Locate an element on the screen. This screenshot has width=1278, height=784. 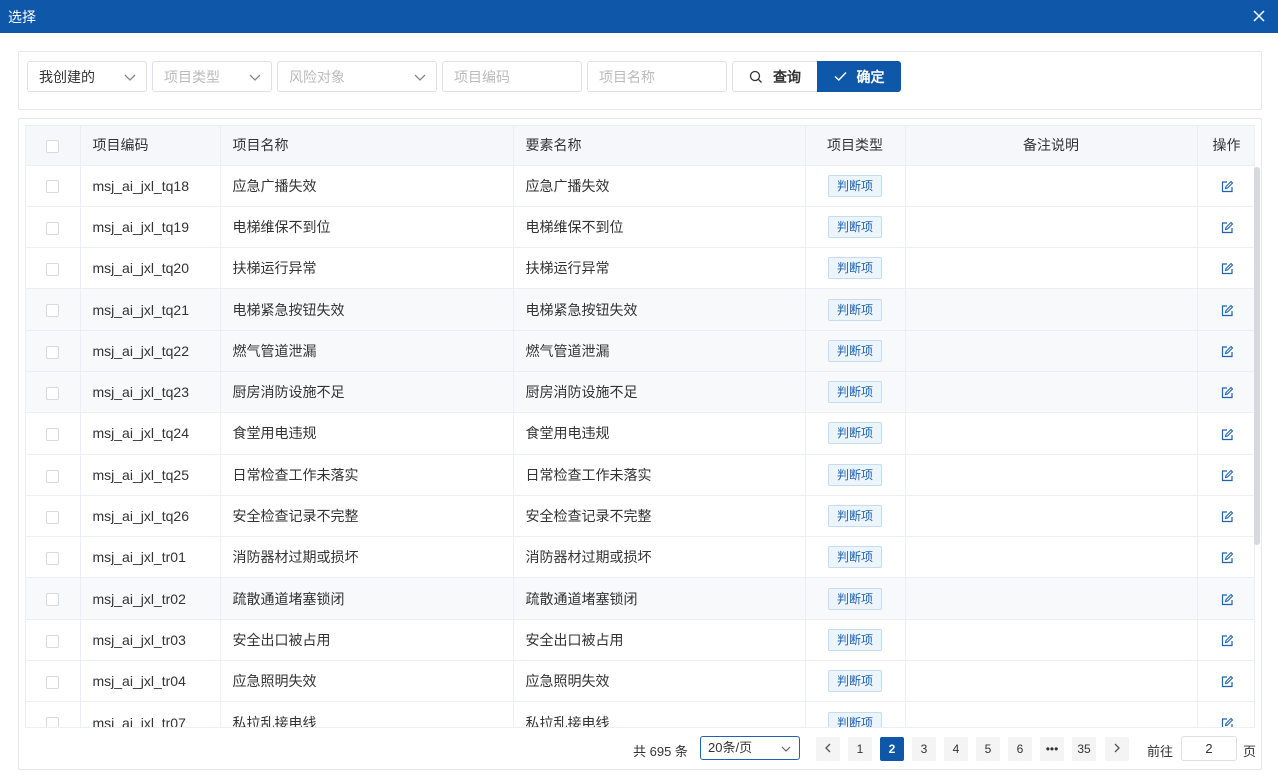
close-icon is located at coordinates (1259, 16).